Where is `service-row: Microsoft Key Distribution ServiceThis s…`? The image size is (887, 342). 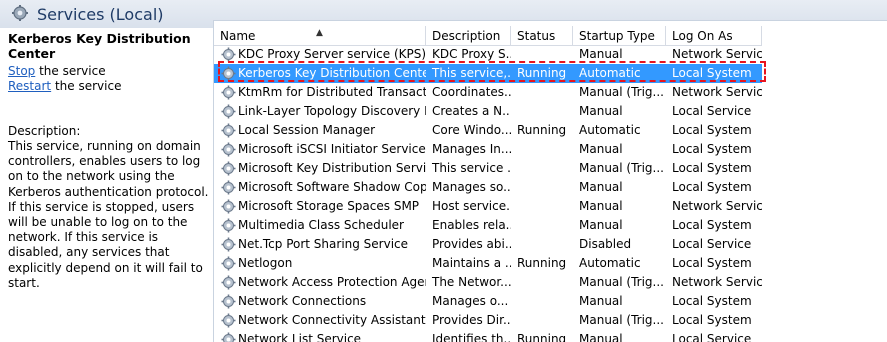 service-row: Microsoft Key Distribution ServiceThis s… is located at coordinates (488, 168).